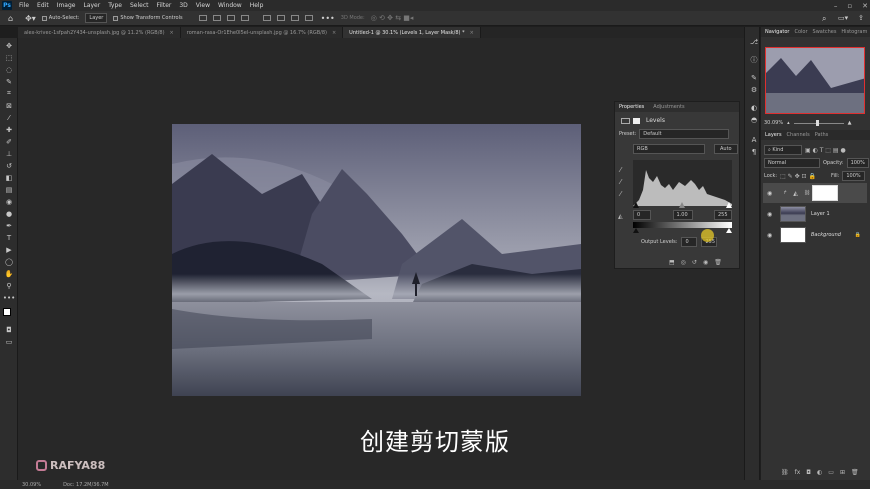 The height and width of the screenshot is (489, 870). What do you see at coordinates (819, 472) in the screenshot?
I see `new-adjustment-icon: ◐` at bounding box center [819, 472].